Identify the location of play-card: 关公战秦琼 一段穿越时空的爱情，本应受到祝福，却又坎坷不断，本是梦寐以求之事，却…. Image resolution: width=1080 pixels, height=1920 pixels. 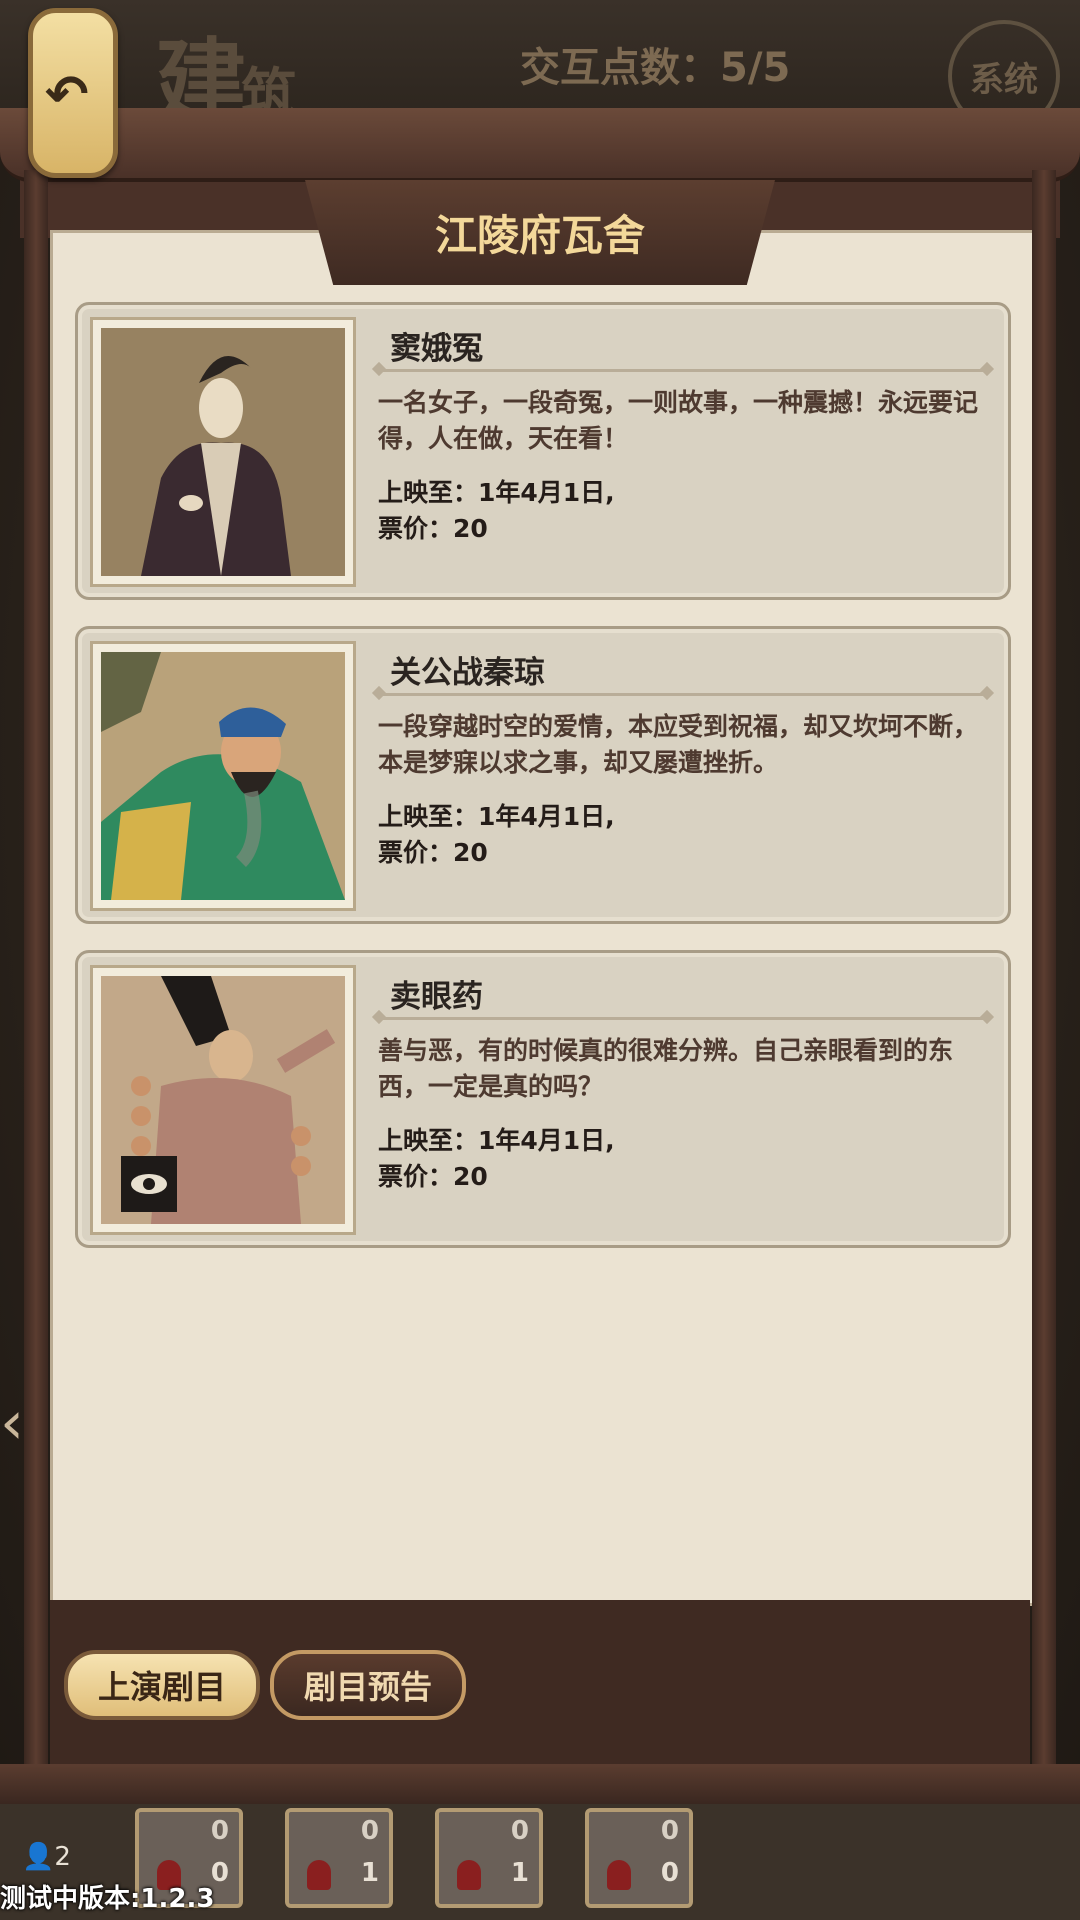
(543, 775).